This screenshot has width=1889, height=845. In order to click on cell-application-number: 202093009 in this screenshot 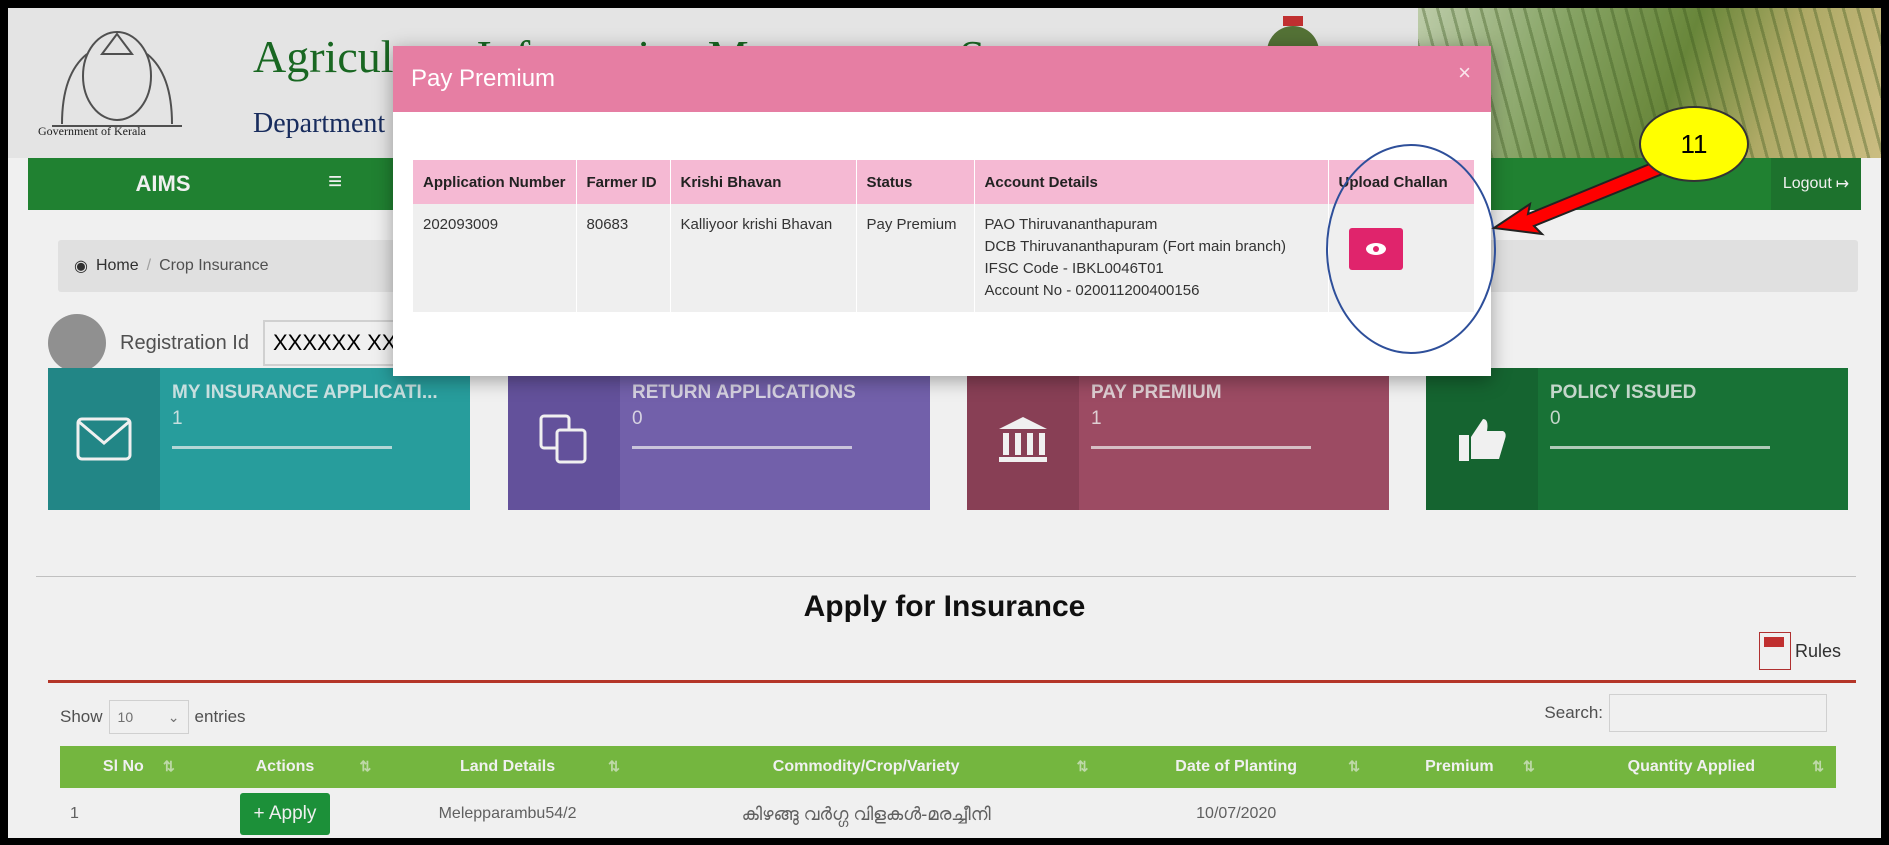, I will do `click(495, 258)`.